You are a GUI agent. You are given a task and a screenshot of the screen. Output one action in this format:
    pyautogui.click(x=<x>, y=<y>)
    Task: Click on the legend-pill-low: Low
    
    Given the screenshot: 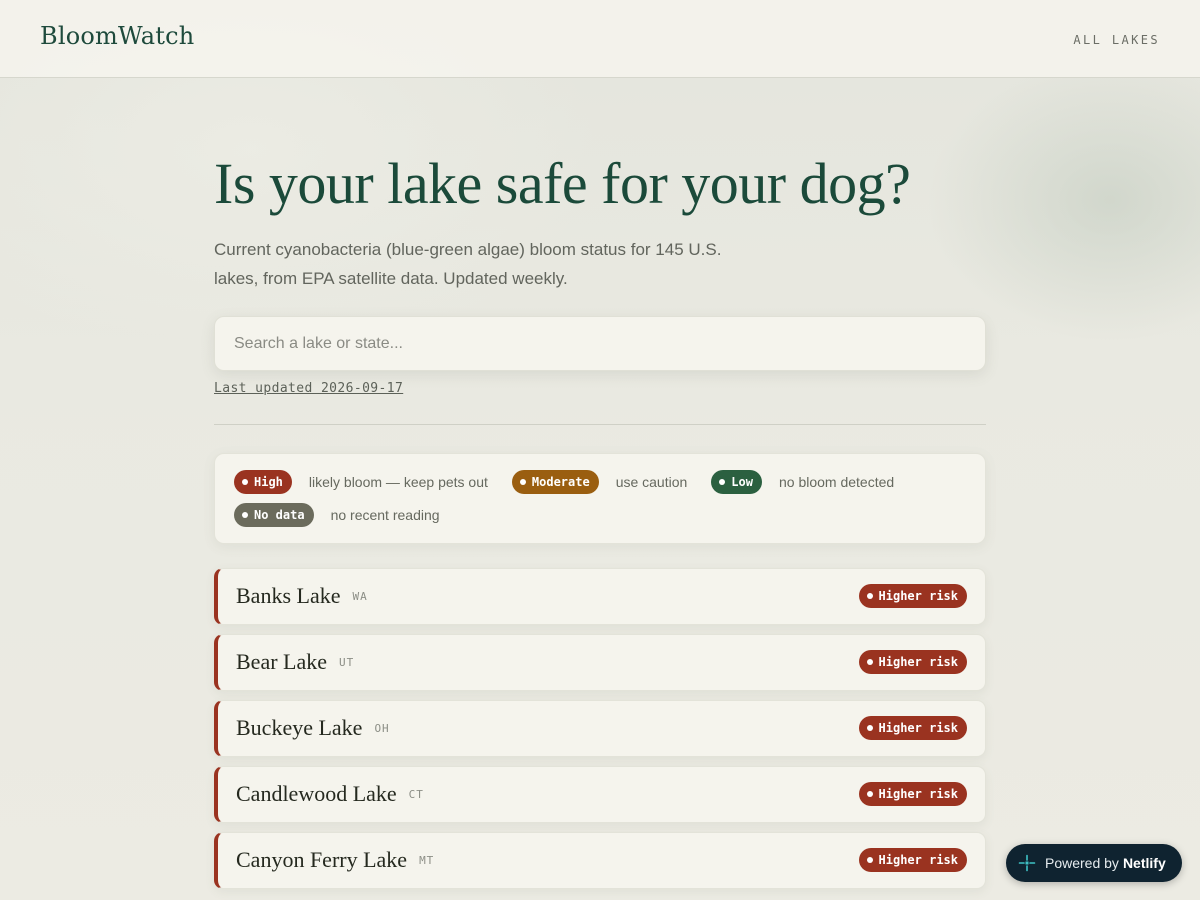 What is the action you would take?
    pyautogui.click(x=736, y=482)
    